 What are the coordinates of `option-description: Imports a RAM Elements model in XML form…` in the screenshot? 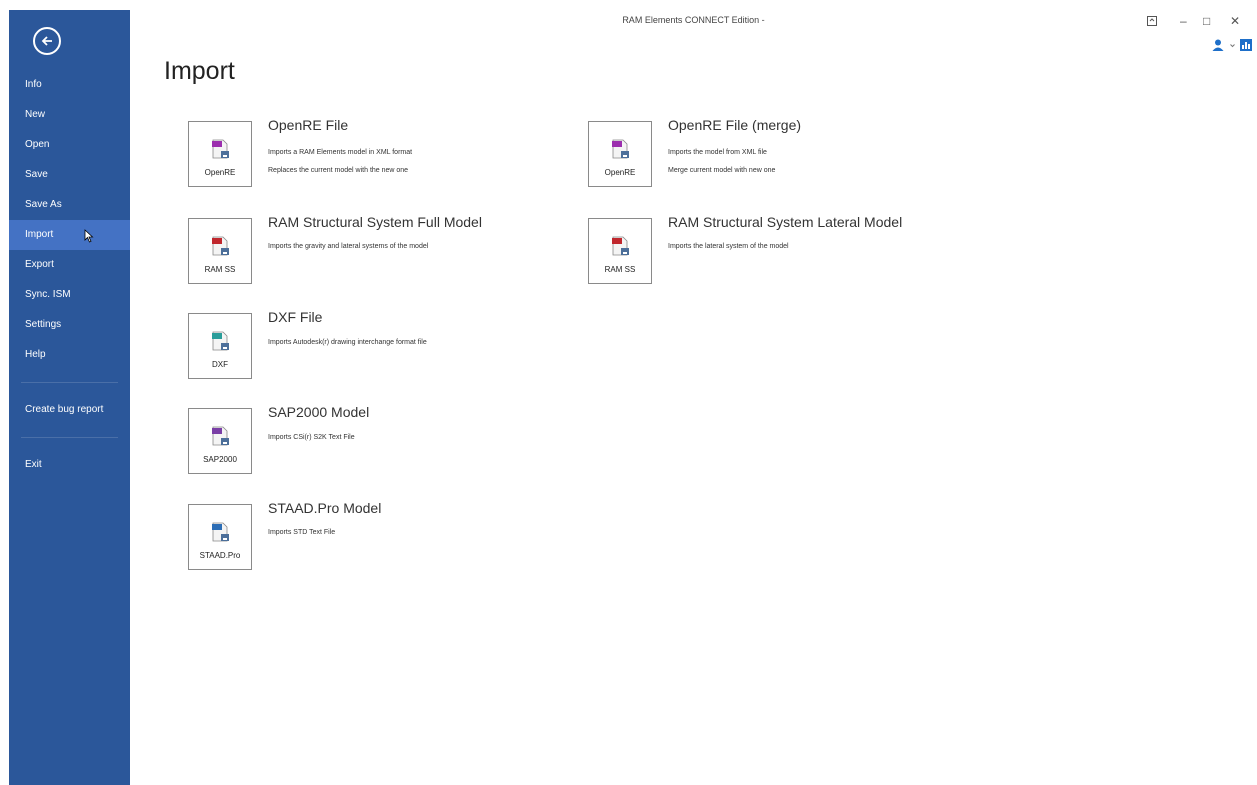 It's located at (340, 152).